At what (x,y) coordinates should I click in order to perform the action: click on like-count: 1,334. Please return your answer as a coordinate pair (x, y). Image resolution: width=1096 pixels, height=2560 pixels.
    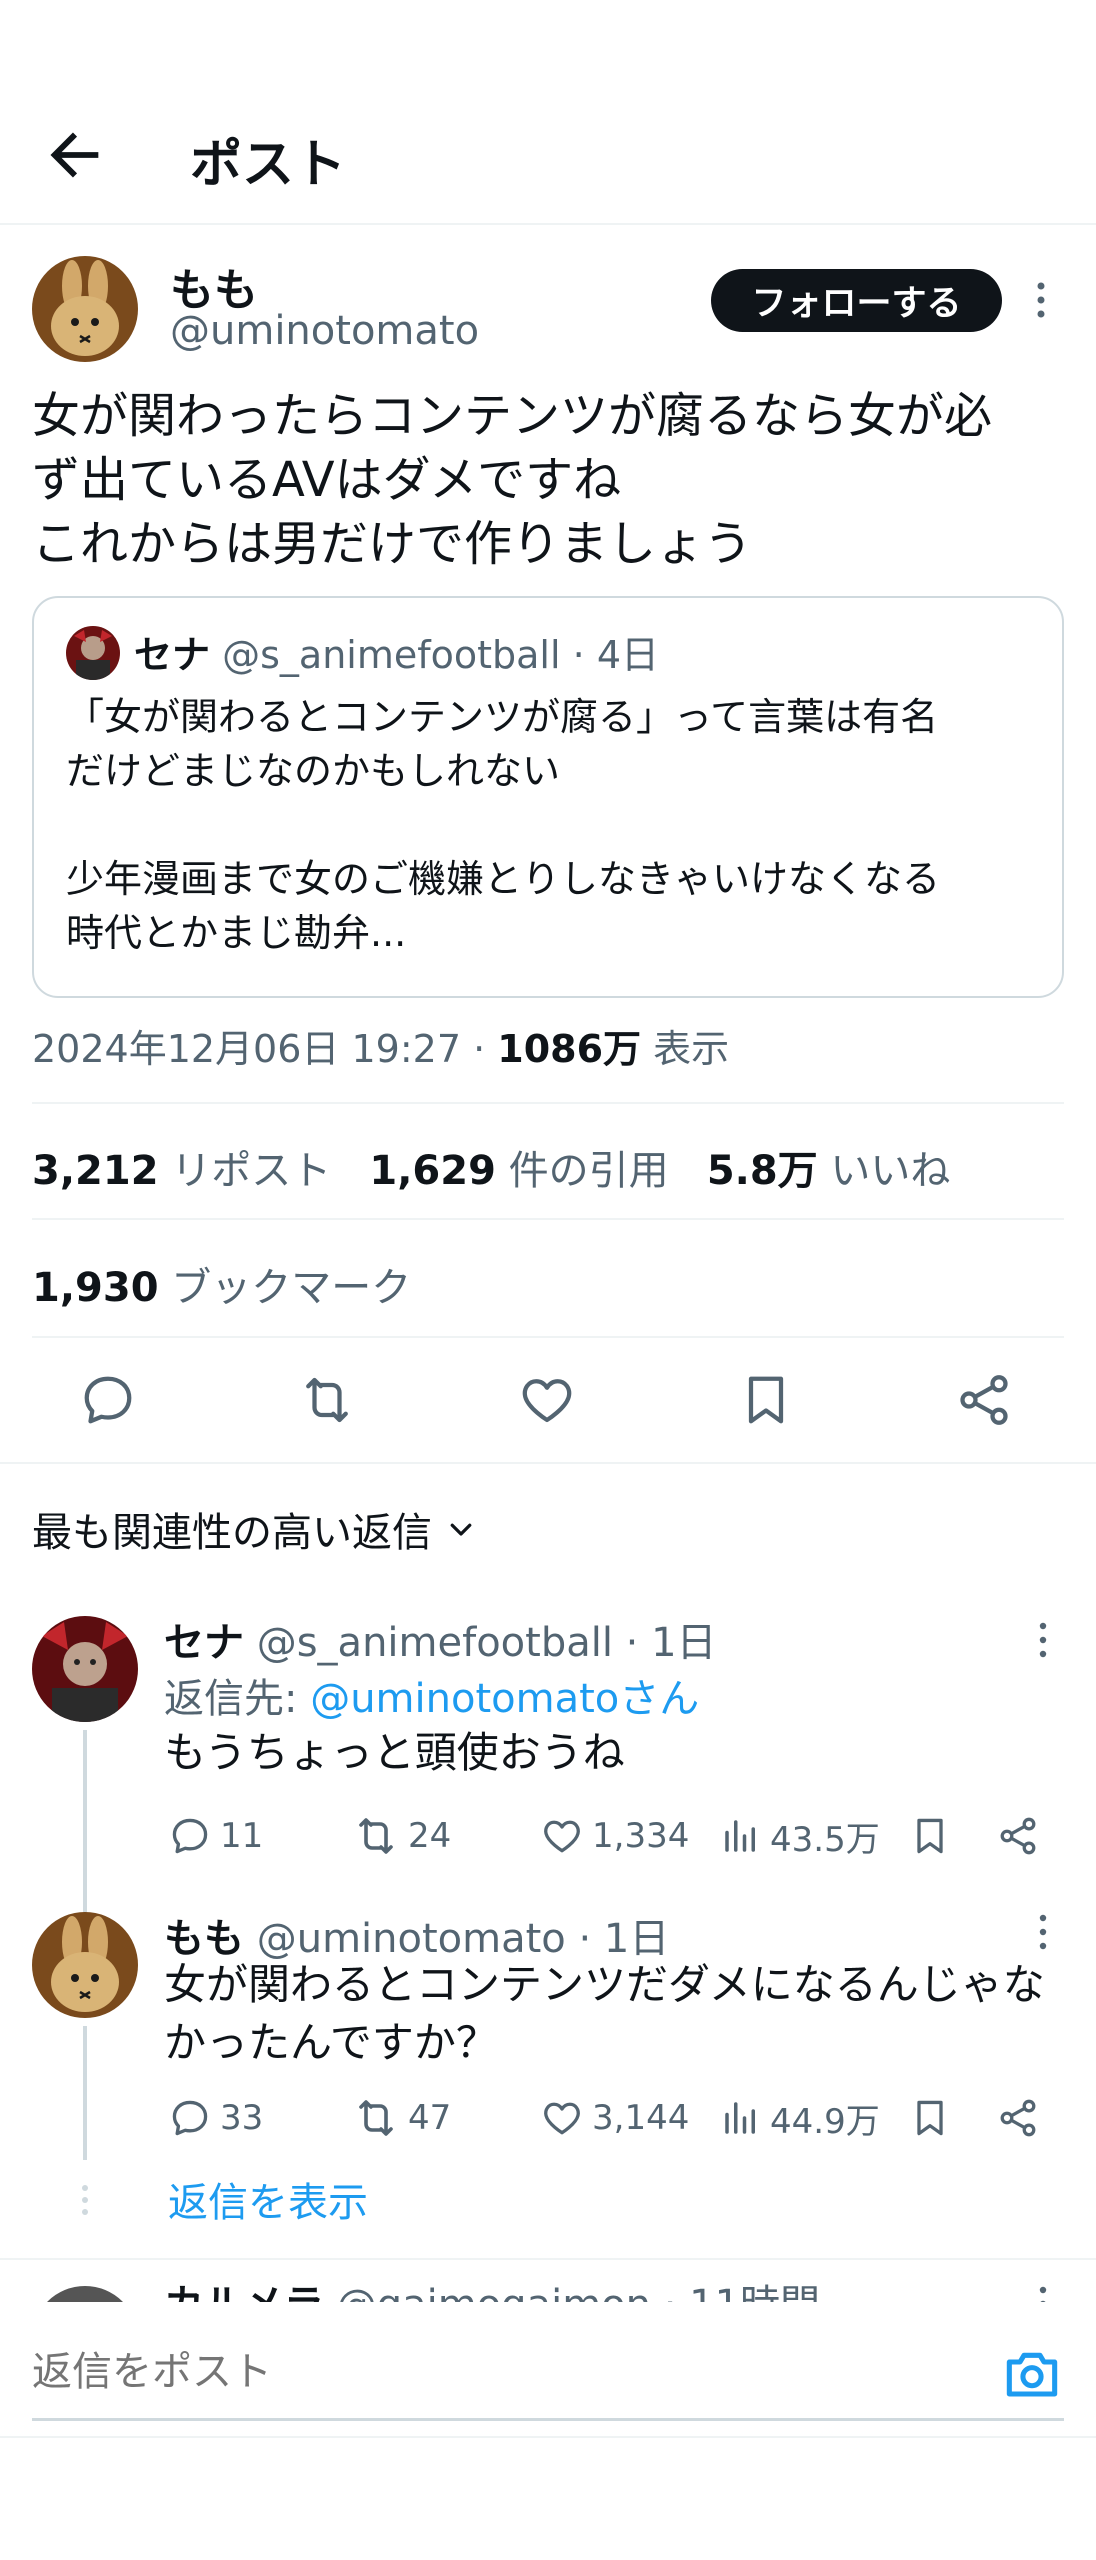
    Looking at the image, I should click on (641, 1836).